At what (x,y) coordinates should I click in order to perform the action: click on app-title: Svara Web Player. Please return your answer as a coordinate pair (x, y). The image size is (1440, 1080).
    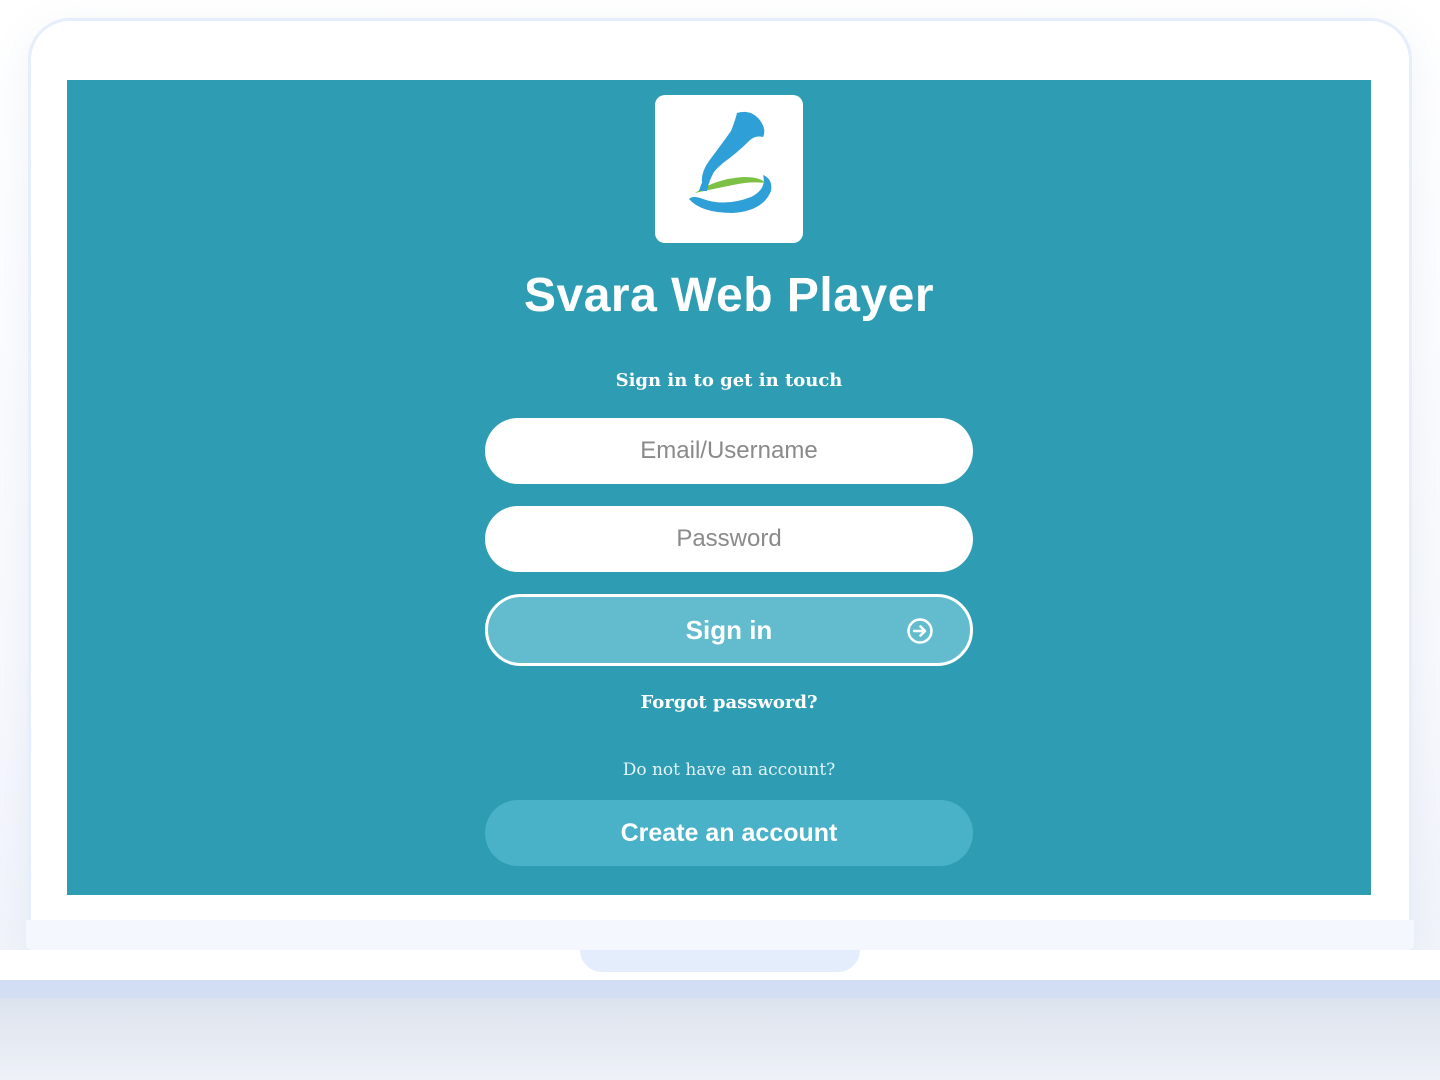
    Looking at the image, I should click on (729, 295).